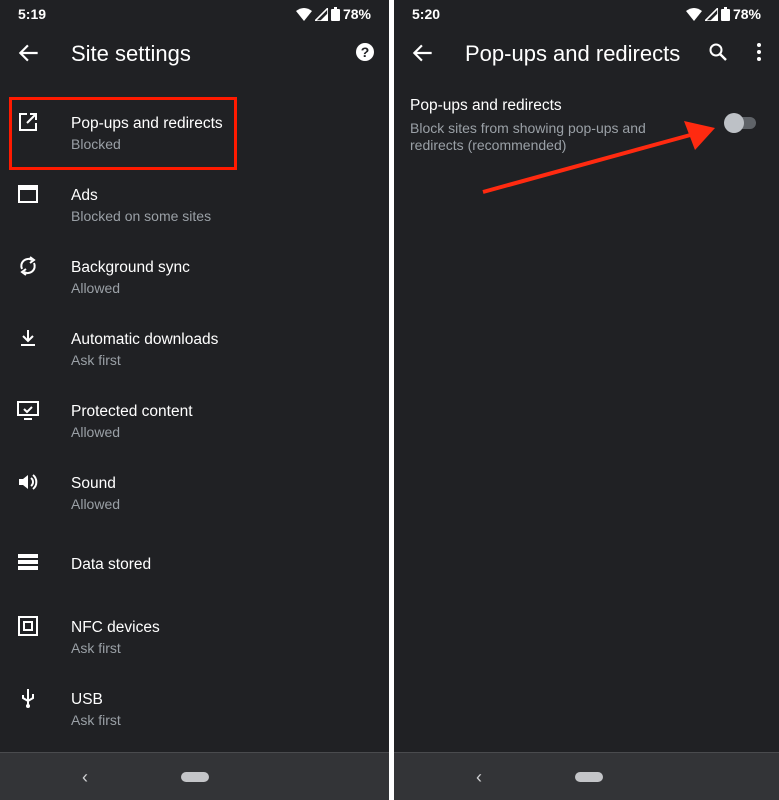 The image size is (779, 800). Describe the element at coordinates (111, 564) in the screenshot. I see `item-title: Data stored` at that location.